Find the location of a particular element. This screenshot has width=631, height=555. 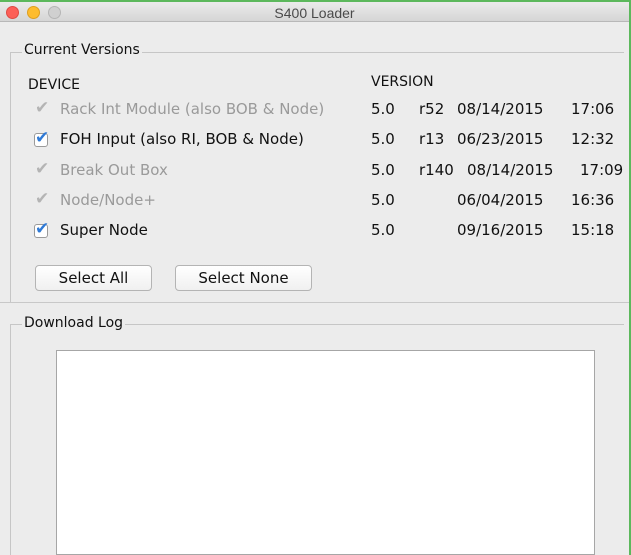

build-time: 17:09 is located at coordinates (602, 170).